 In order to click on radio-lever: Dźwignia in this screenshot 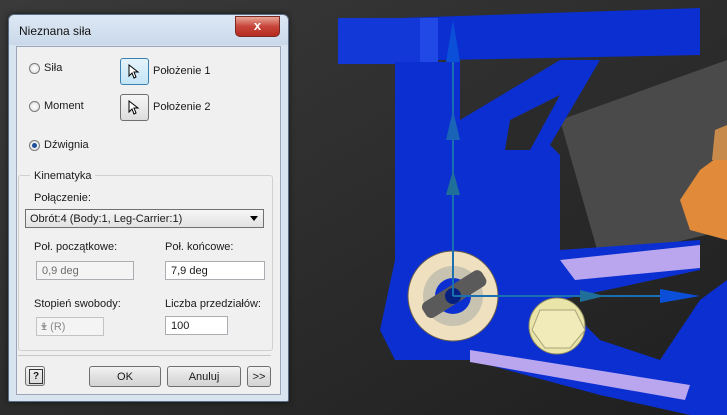, I will do `click(59, 145)`.